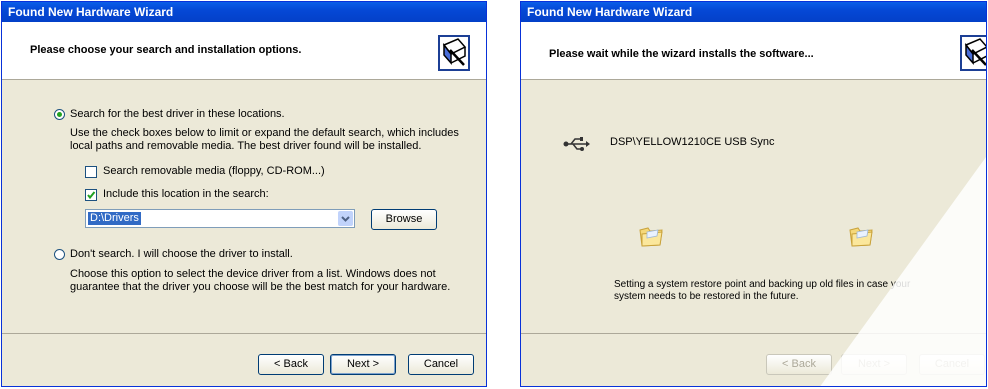 The width and height of the screenshot is (988, 389). Describe the element at coordinates (91, 172) in the screenshot. I see `removable-media-checkbox` at that location.